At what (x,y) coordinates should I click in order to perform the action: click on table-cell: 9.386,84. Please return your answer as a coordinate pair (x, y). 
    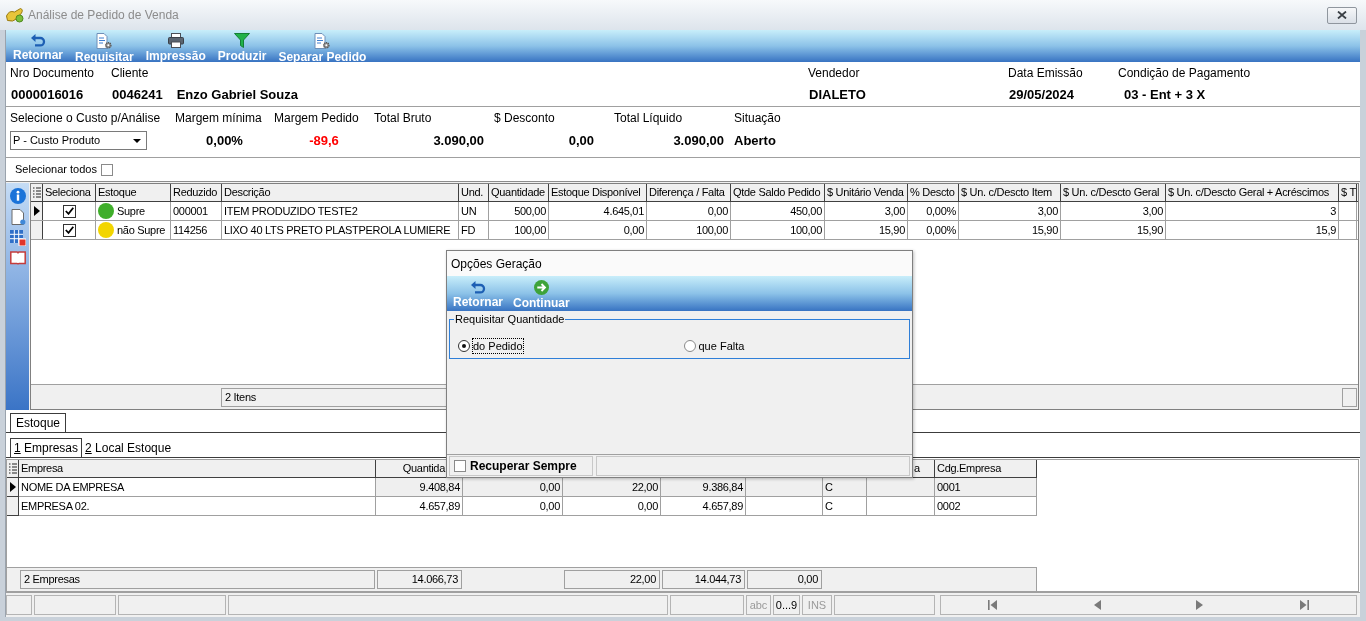
    Looking at the image, I should click on (703, 487).